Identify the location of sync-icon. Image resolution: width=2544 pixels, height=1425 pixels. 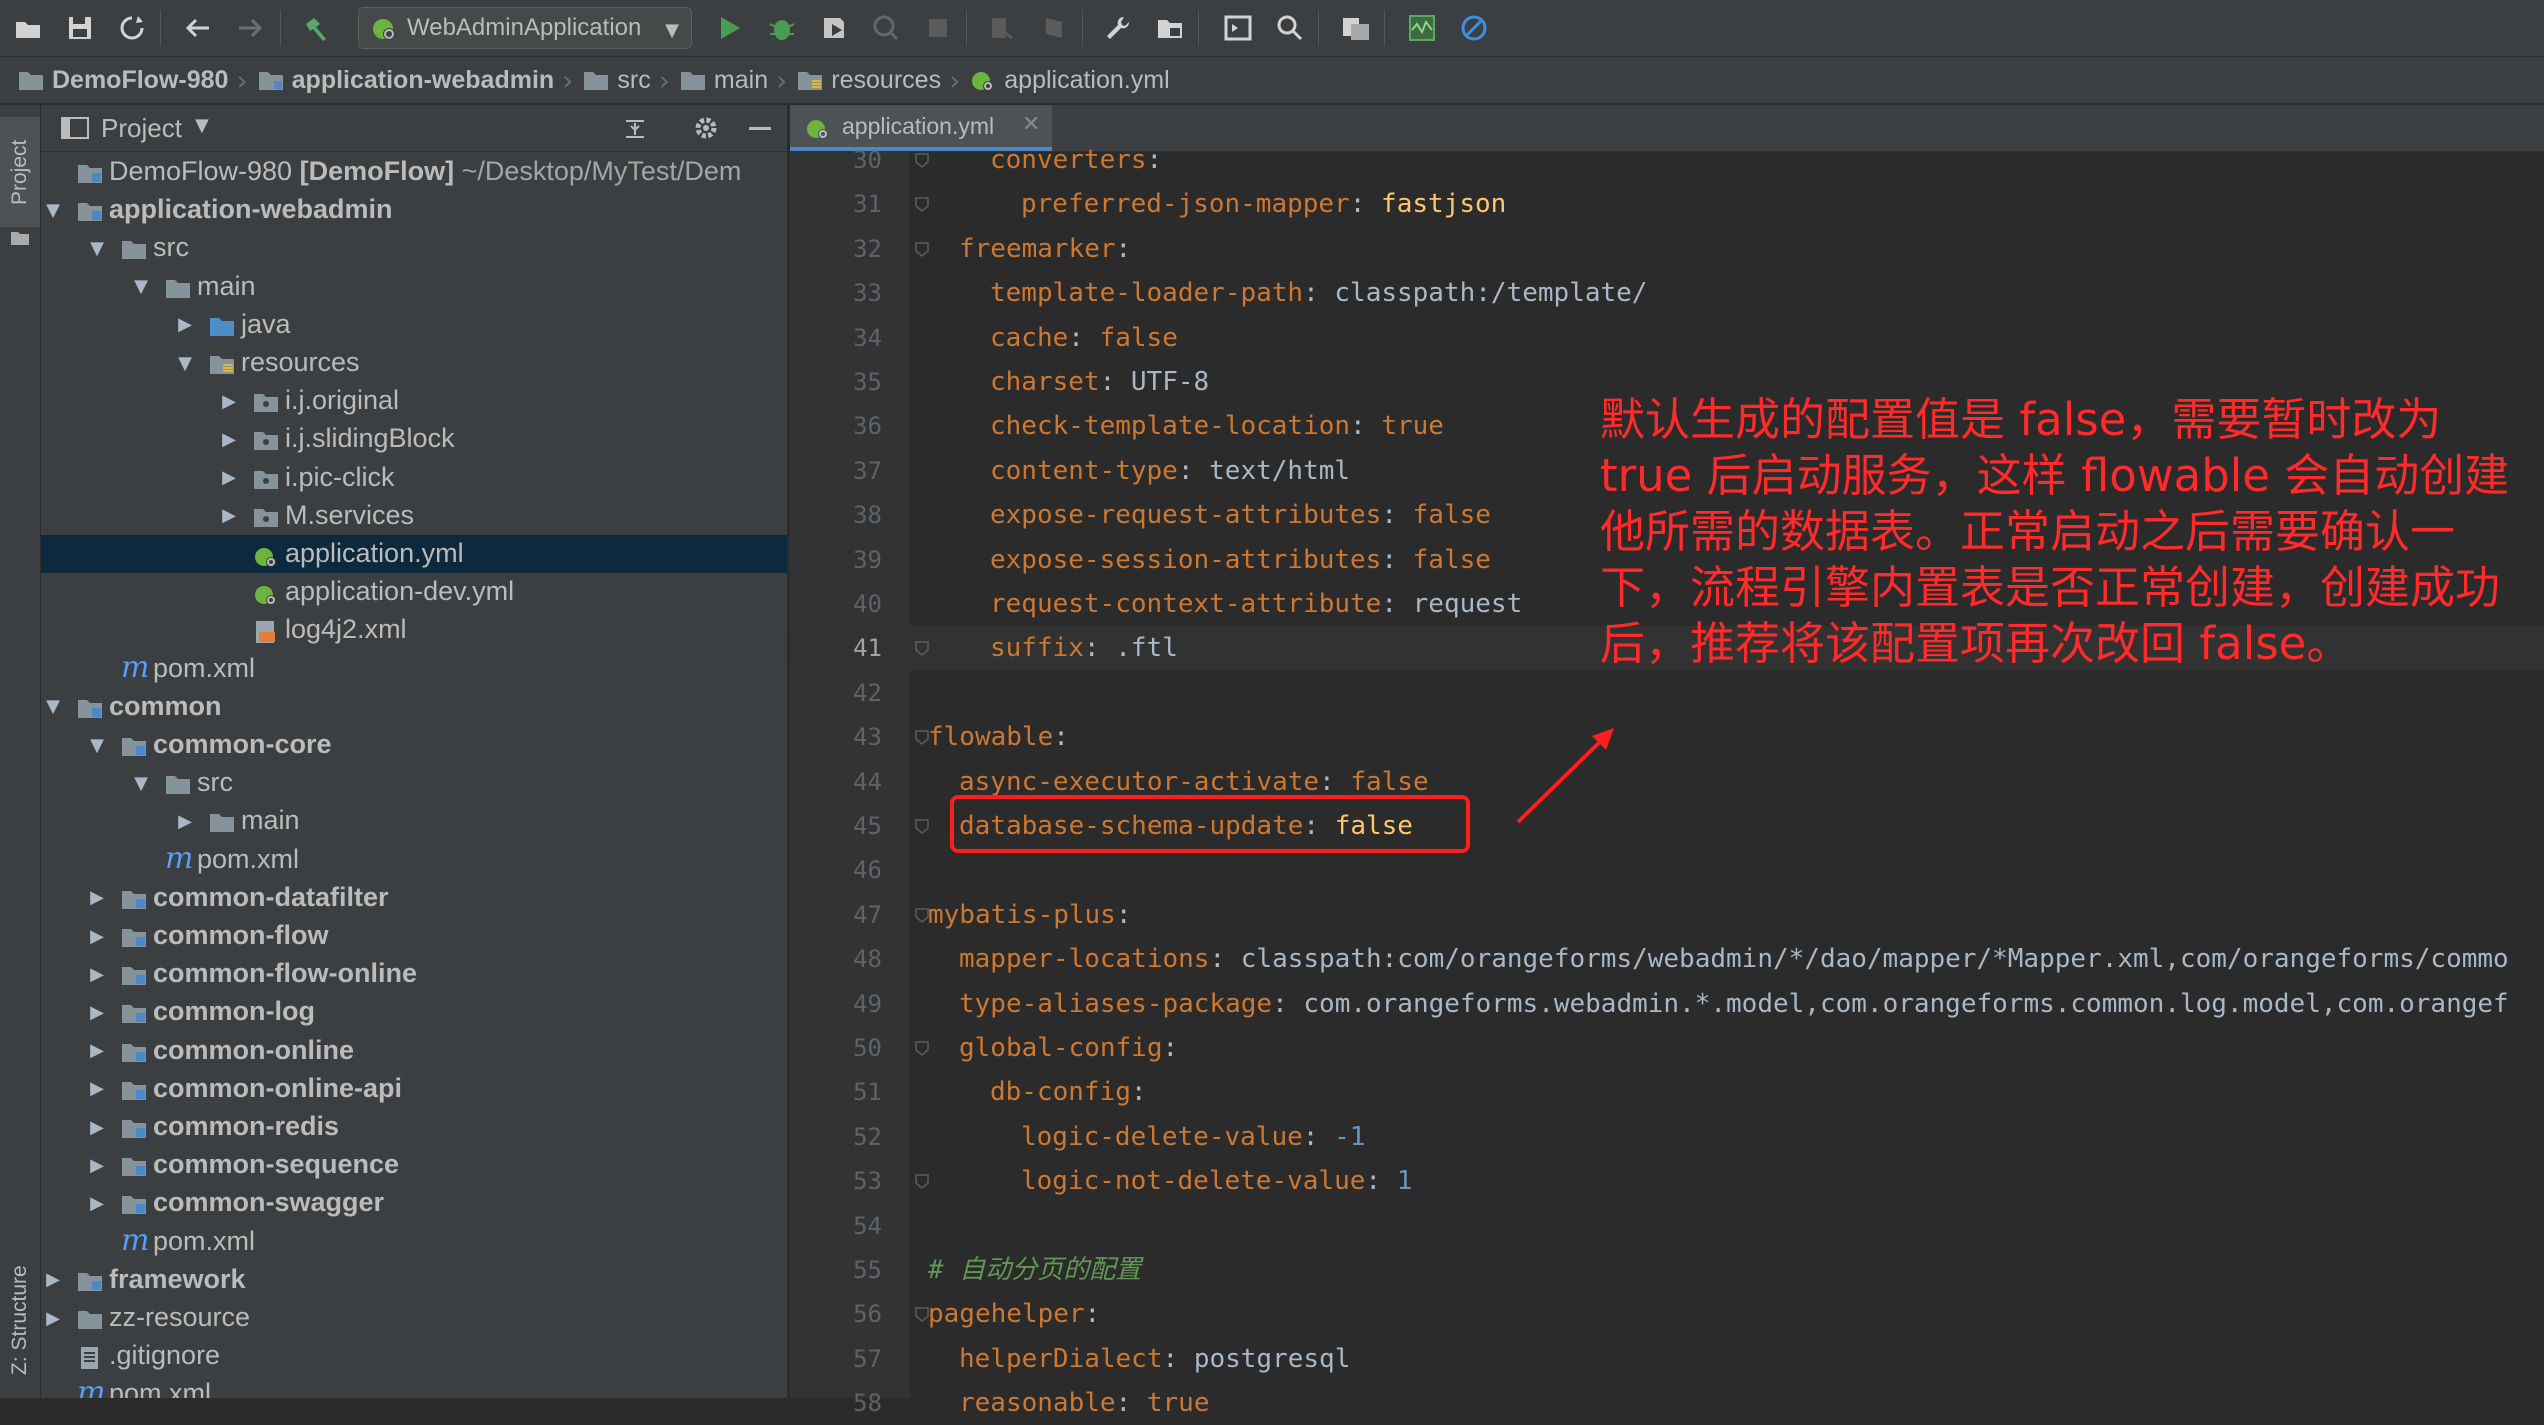
(132, 28).